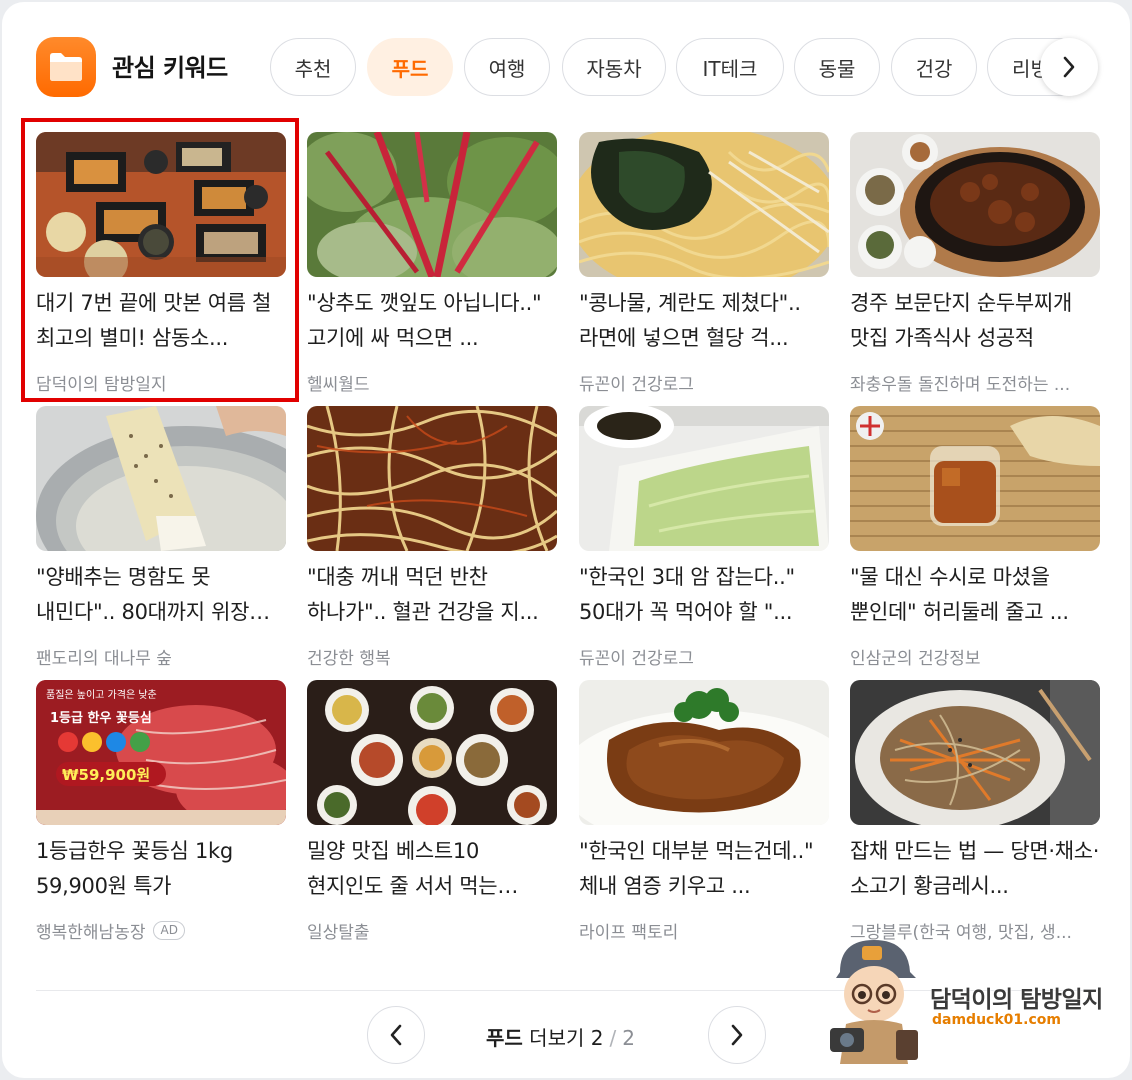  I want to click on item-source: 팬도리의 대나무 숲, so click(104, 658).